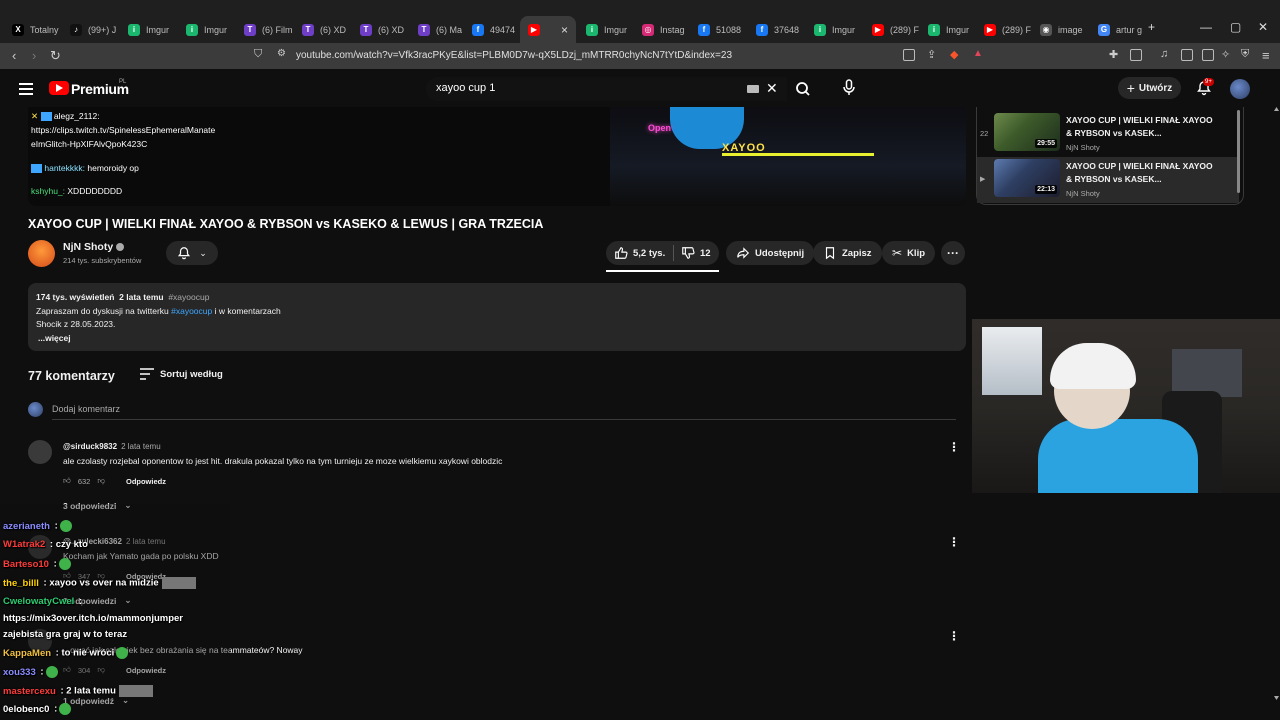 This screenshot has height=720, width=1280. I want to click on vpn-icon: ⛨, so click(1245, 54).